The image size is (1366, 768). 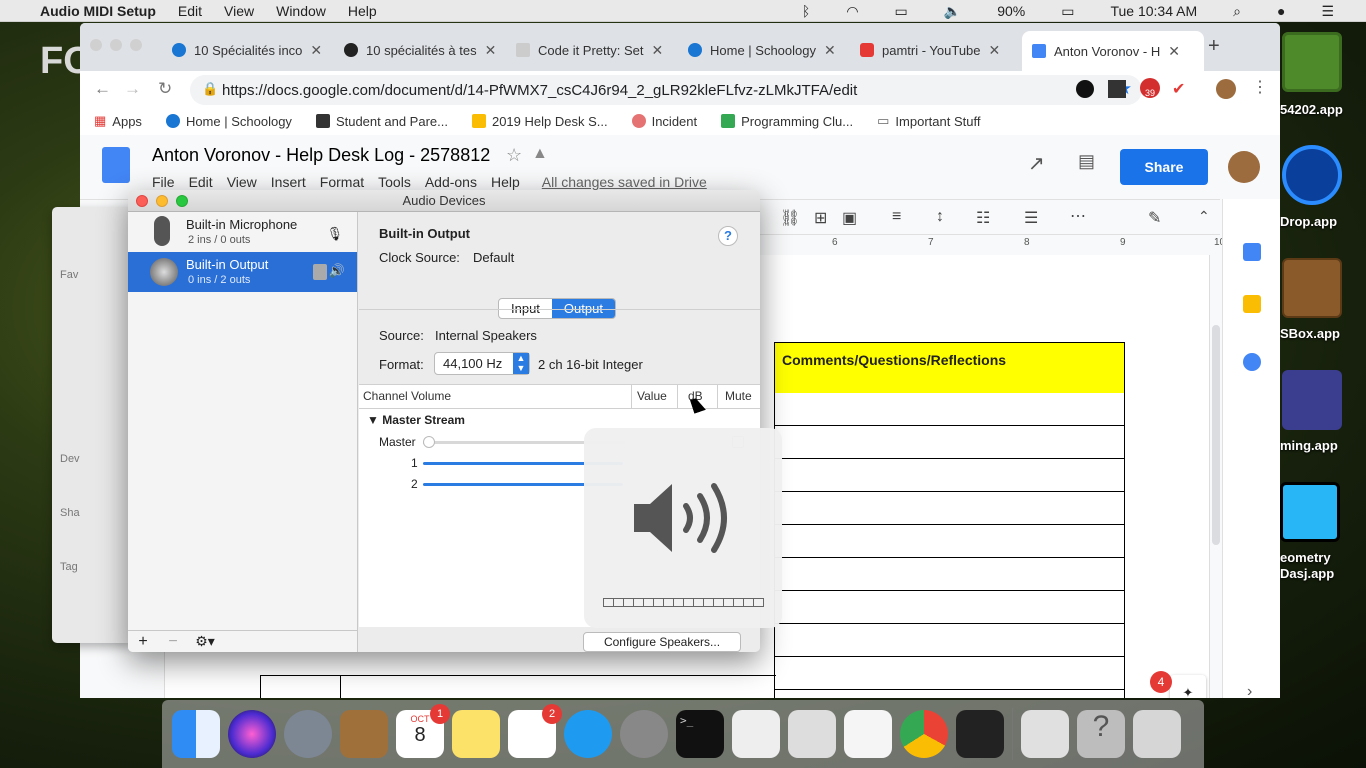 What do you see at coordinates (98, 11) in the screenshot?
I see `app-menu: Audio MIDI Setup` at bounding box center [98, 11].